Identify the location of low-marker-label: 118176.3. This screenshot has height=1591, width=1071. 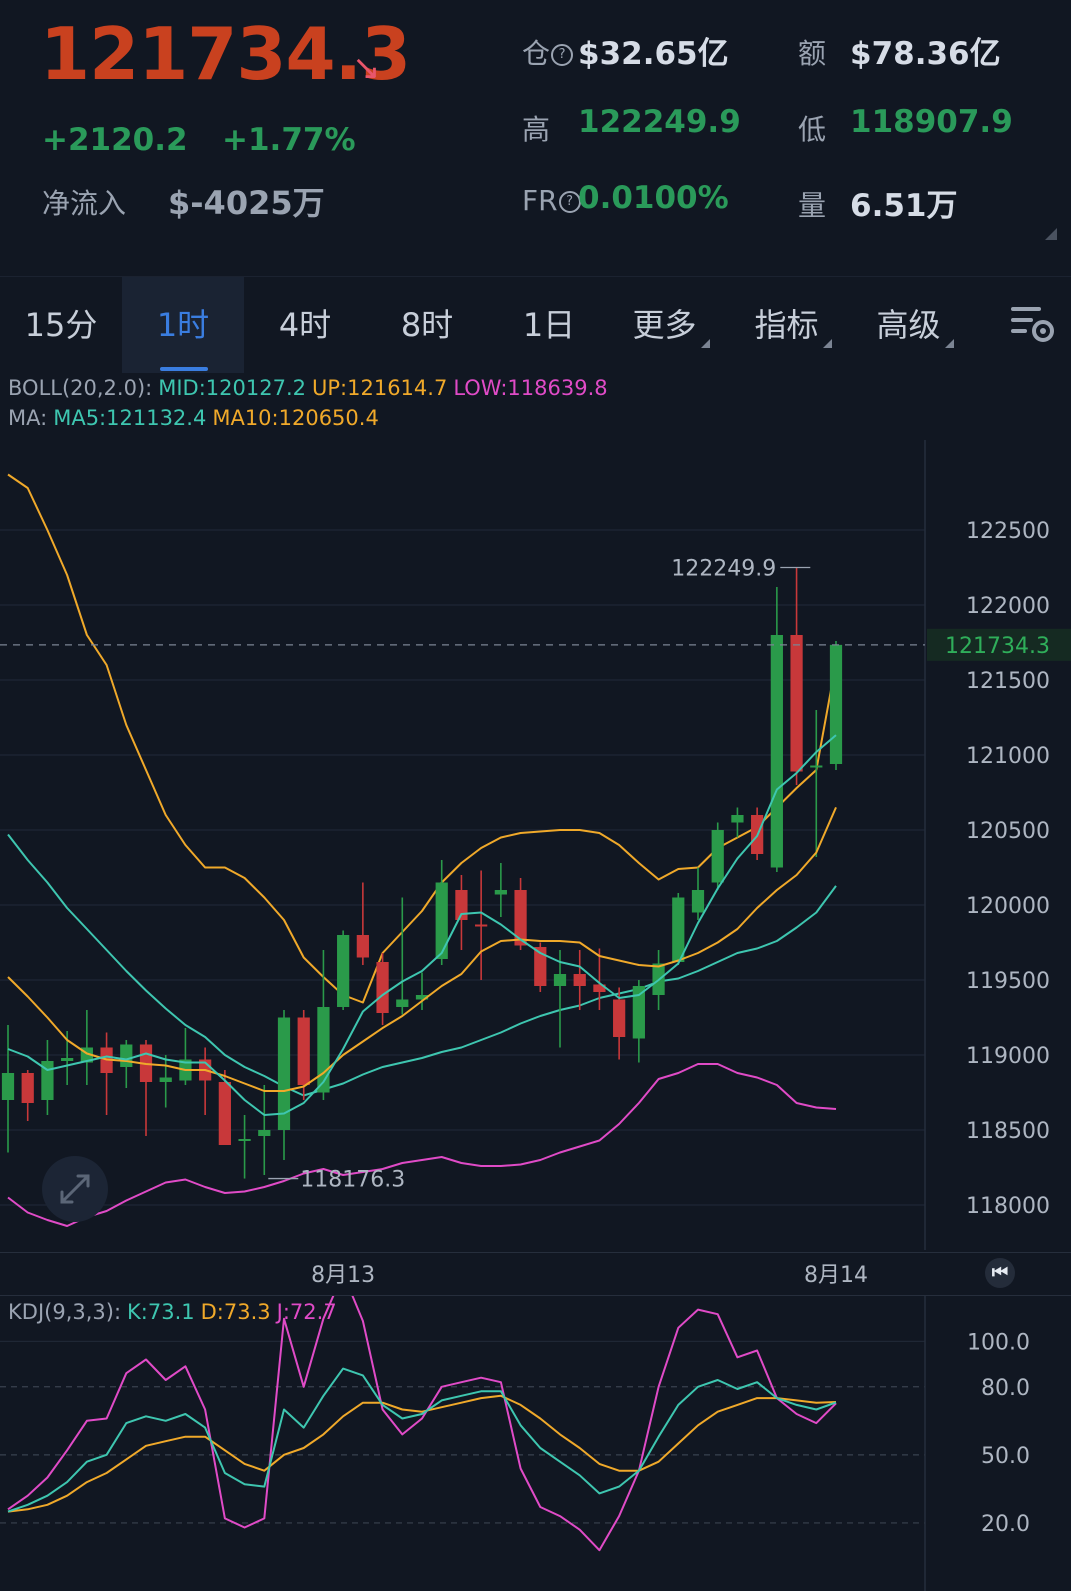
(352, 1180).